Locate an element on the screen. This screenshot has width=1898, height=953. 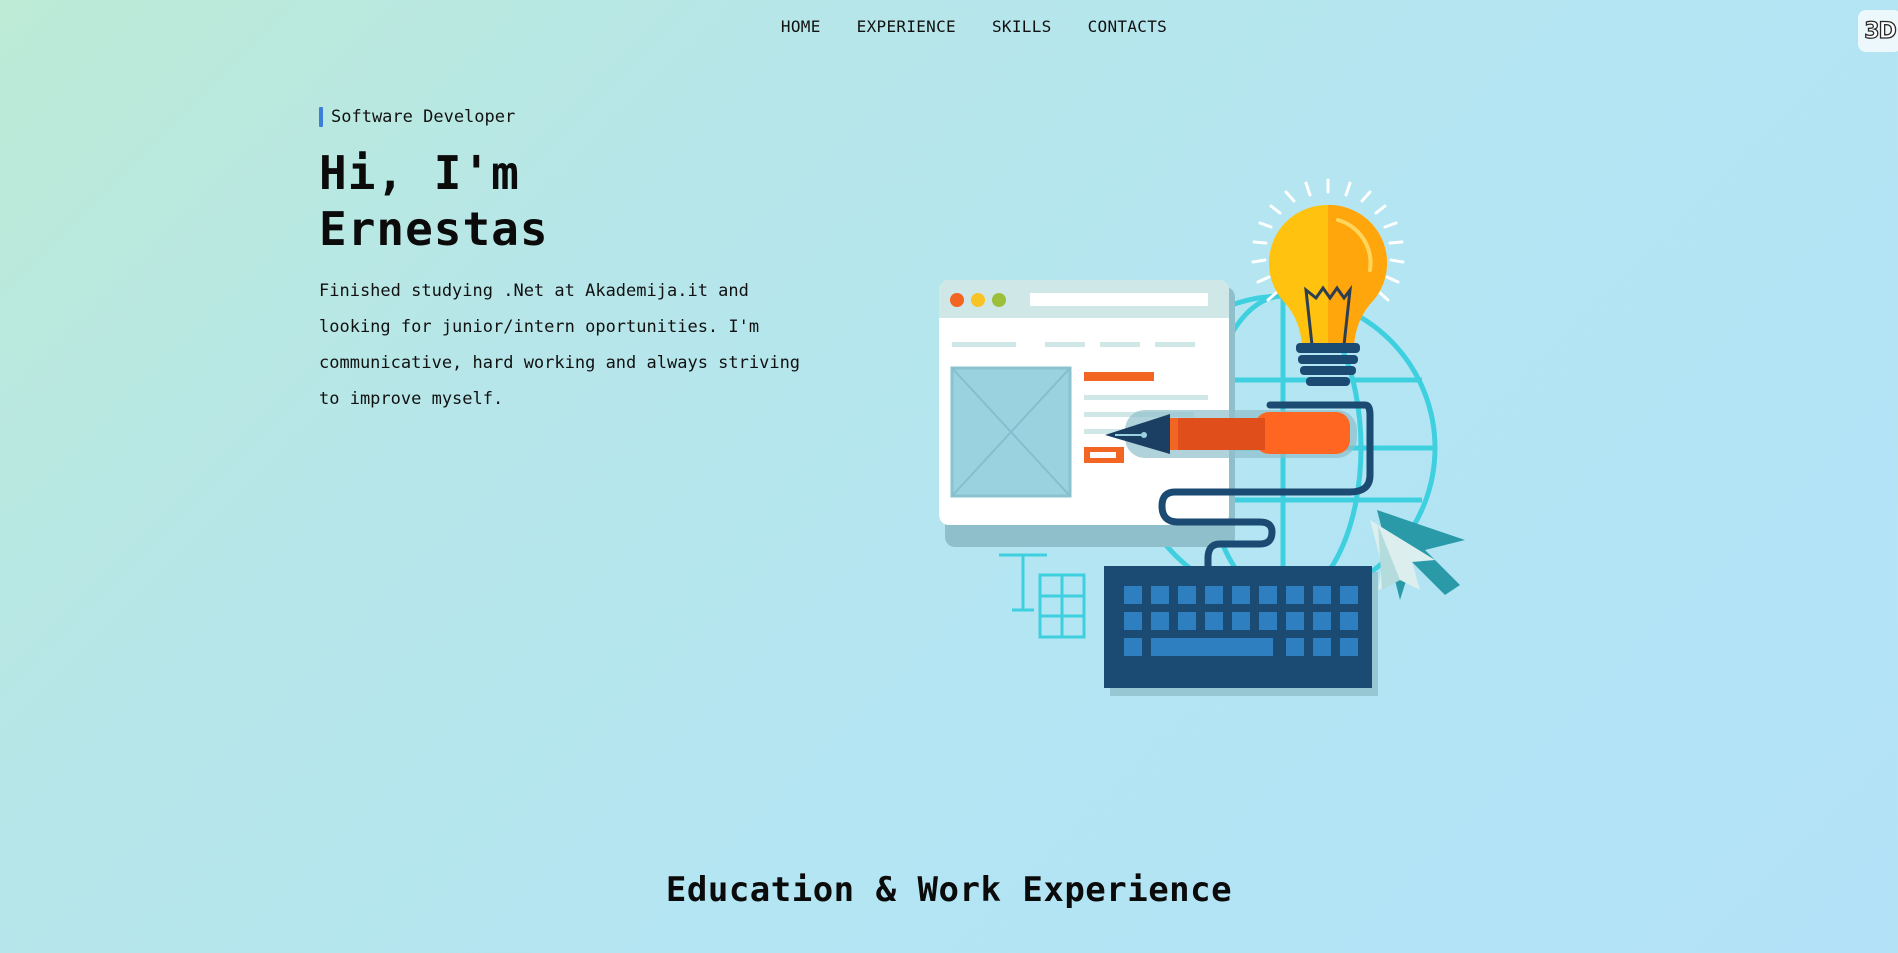
3d-toggle-button: 3D is located at coordinates (1878, 31).